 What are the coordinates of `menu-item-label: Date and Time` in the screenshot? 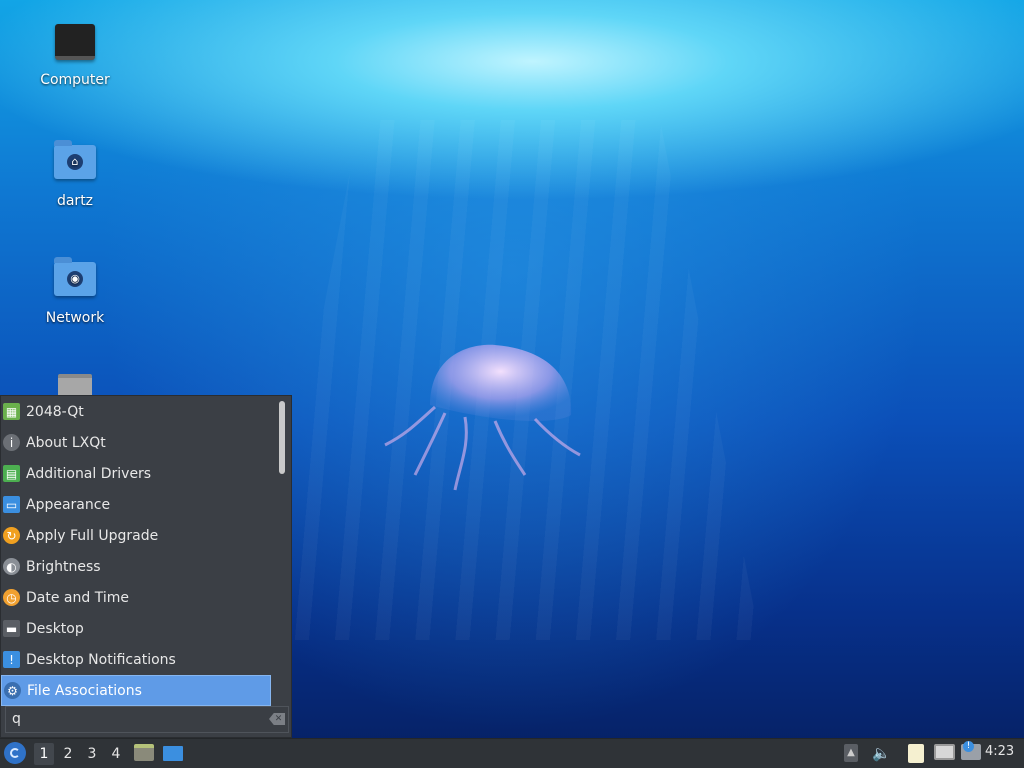 It's located at (77, 597).